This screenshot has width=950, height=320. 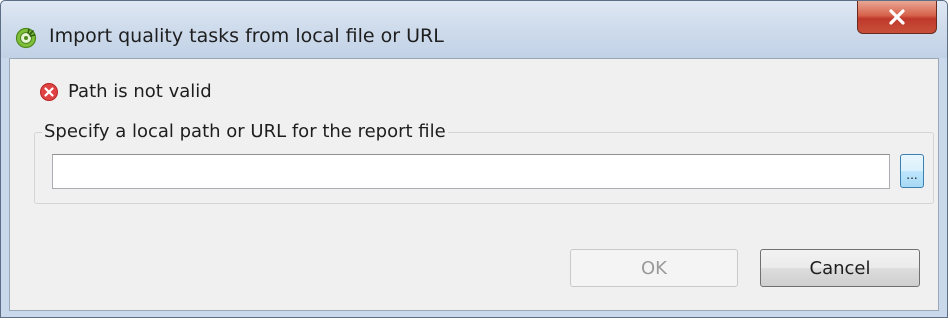 I want to click on cancel-button: Cancel, so click(x=840, y=268).